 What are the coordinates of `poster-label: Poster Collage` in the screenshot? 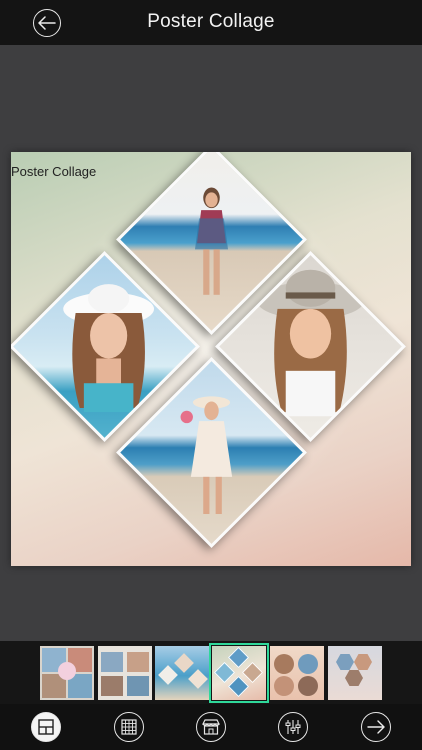 It's located at (53, 171).